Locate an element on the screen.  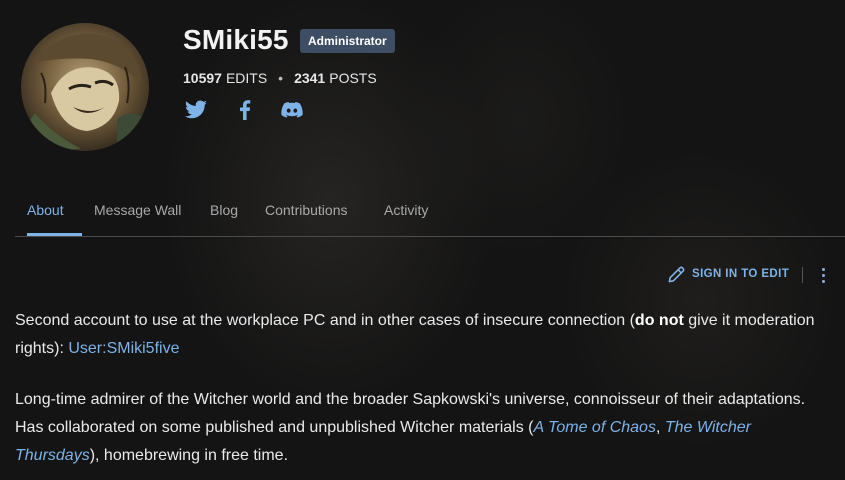
tab-contributions: Contributions is located at coordinates (306, 216).